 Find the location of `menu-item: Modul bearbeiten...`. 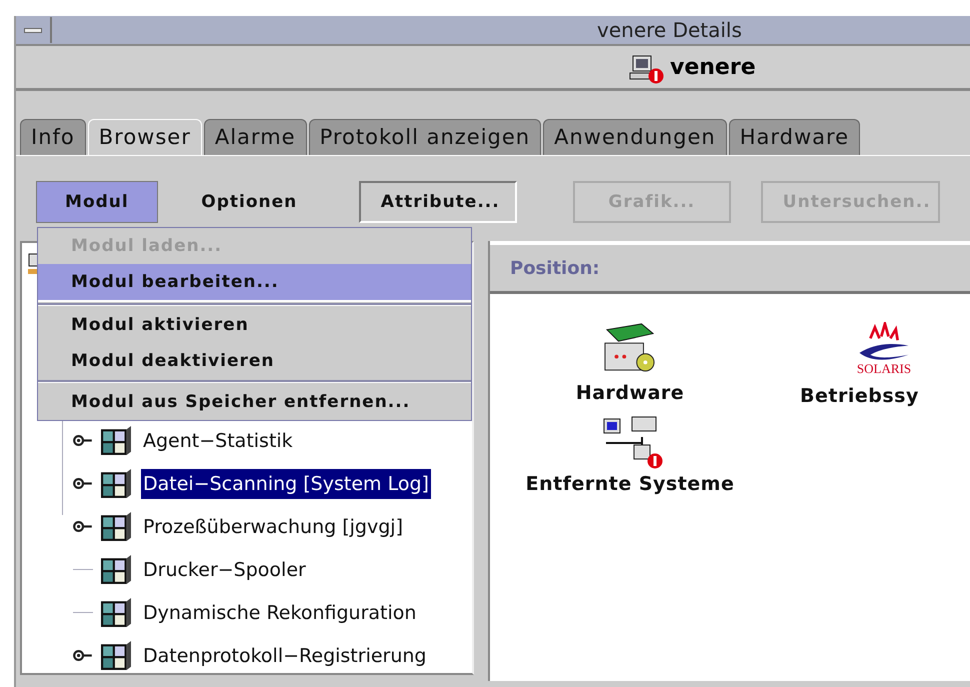

menu-item: Modul bearbeiten... is located at coordinates (254, 283).